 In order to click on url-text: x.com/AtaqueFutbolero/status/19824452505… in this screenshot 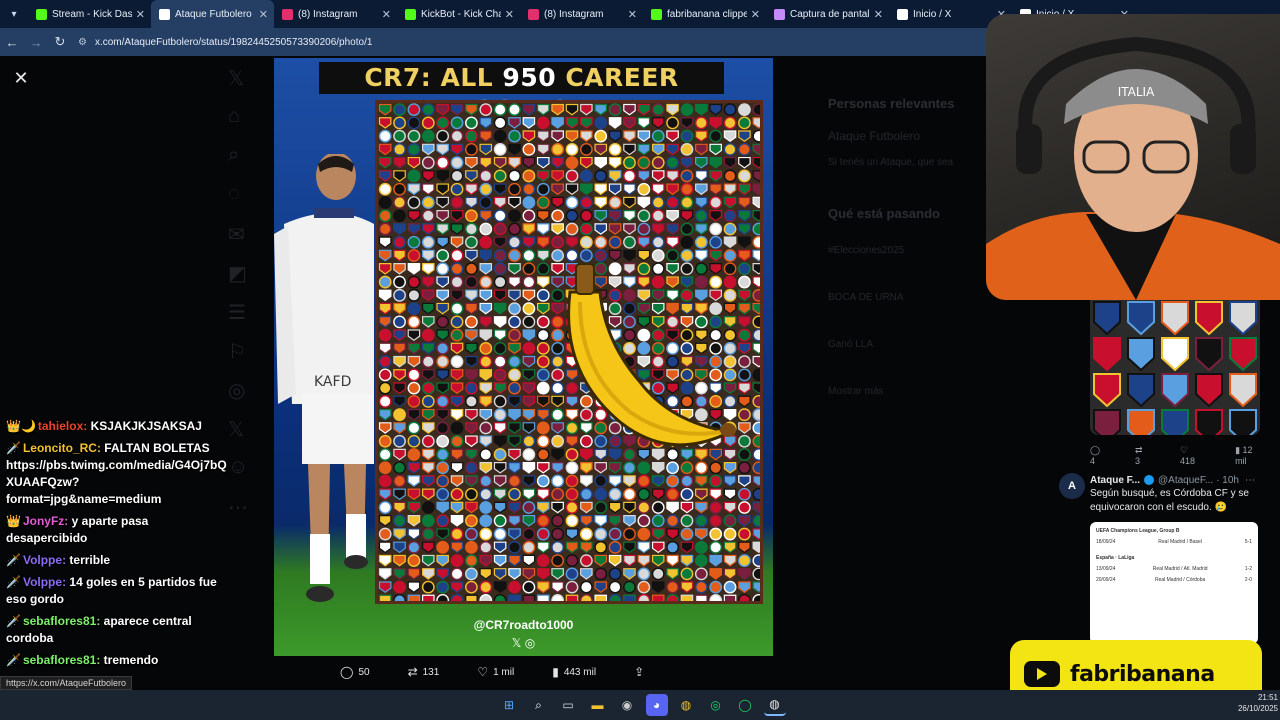, I will do `click(233, 42)`.